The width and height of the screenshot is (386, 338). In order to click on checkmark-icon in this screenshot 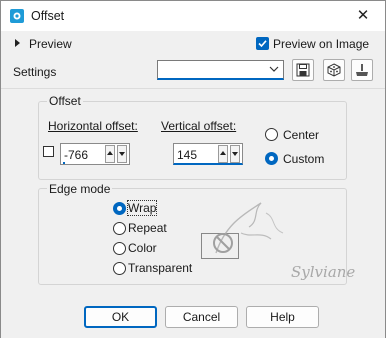, I will do `click(262, 44)`.